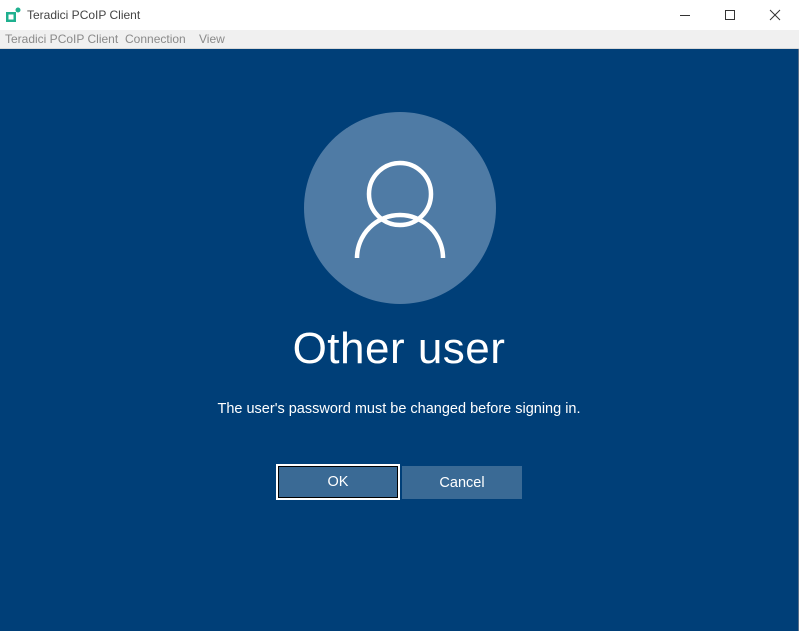 The height and width of the screenshot is (631, 799). I want to click on menu-bar: Teradici PCoIP Client Connection View, so click(399, 39).